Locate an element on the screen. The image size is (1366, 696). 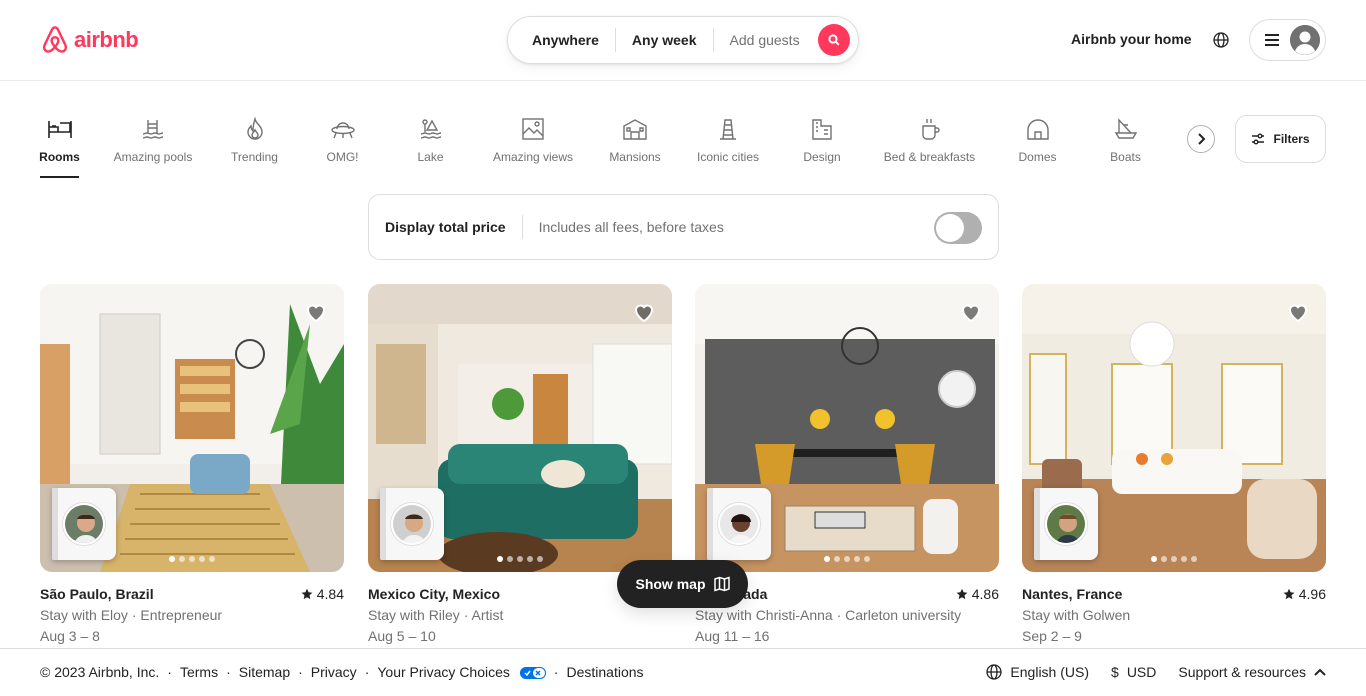
category-boats: Boats is located at coordinates (1125, 141).